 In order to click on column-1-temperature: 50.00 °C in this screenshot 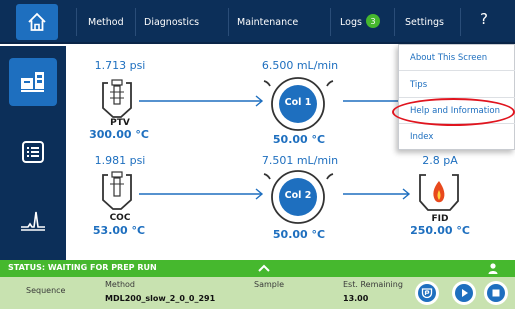, I will do `click(299, 139)`.